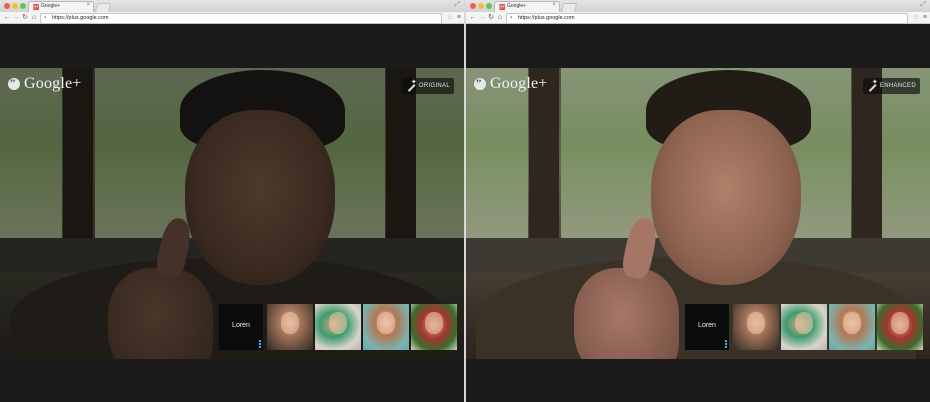 Image resolution: width=930 pixels, height=402 pixels. I want to click on mode-label: ORIGINAL, so click(434, 86).